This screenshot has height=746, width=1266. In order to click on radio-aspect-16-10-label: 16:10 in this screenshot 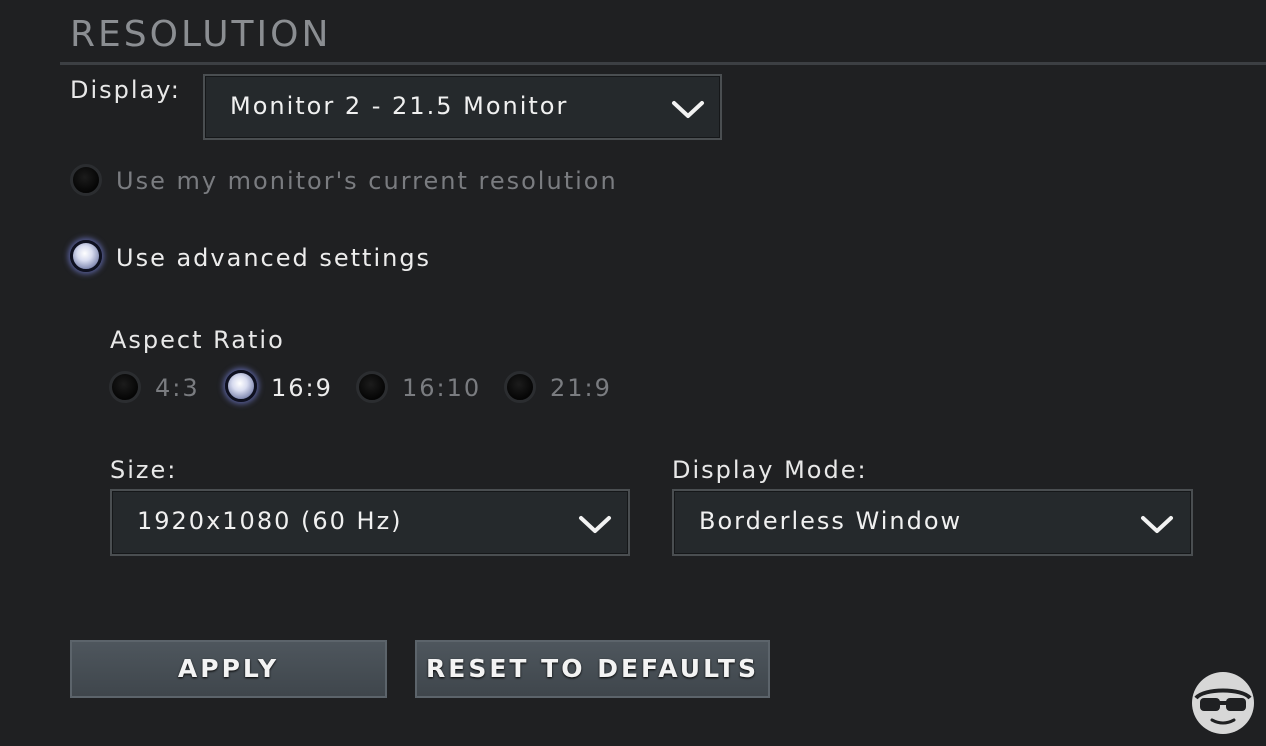, I will do `click(441, 388)`.